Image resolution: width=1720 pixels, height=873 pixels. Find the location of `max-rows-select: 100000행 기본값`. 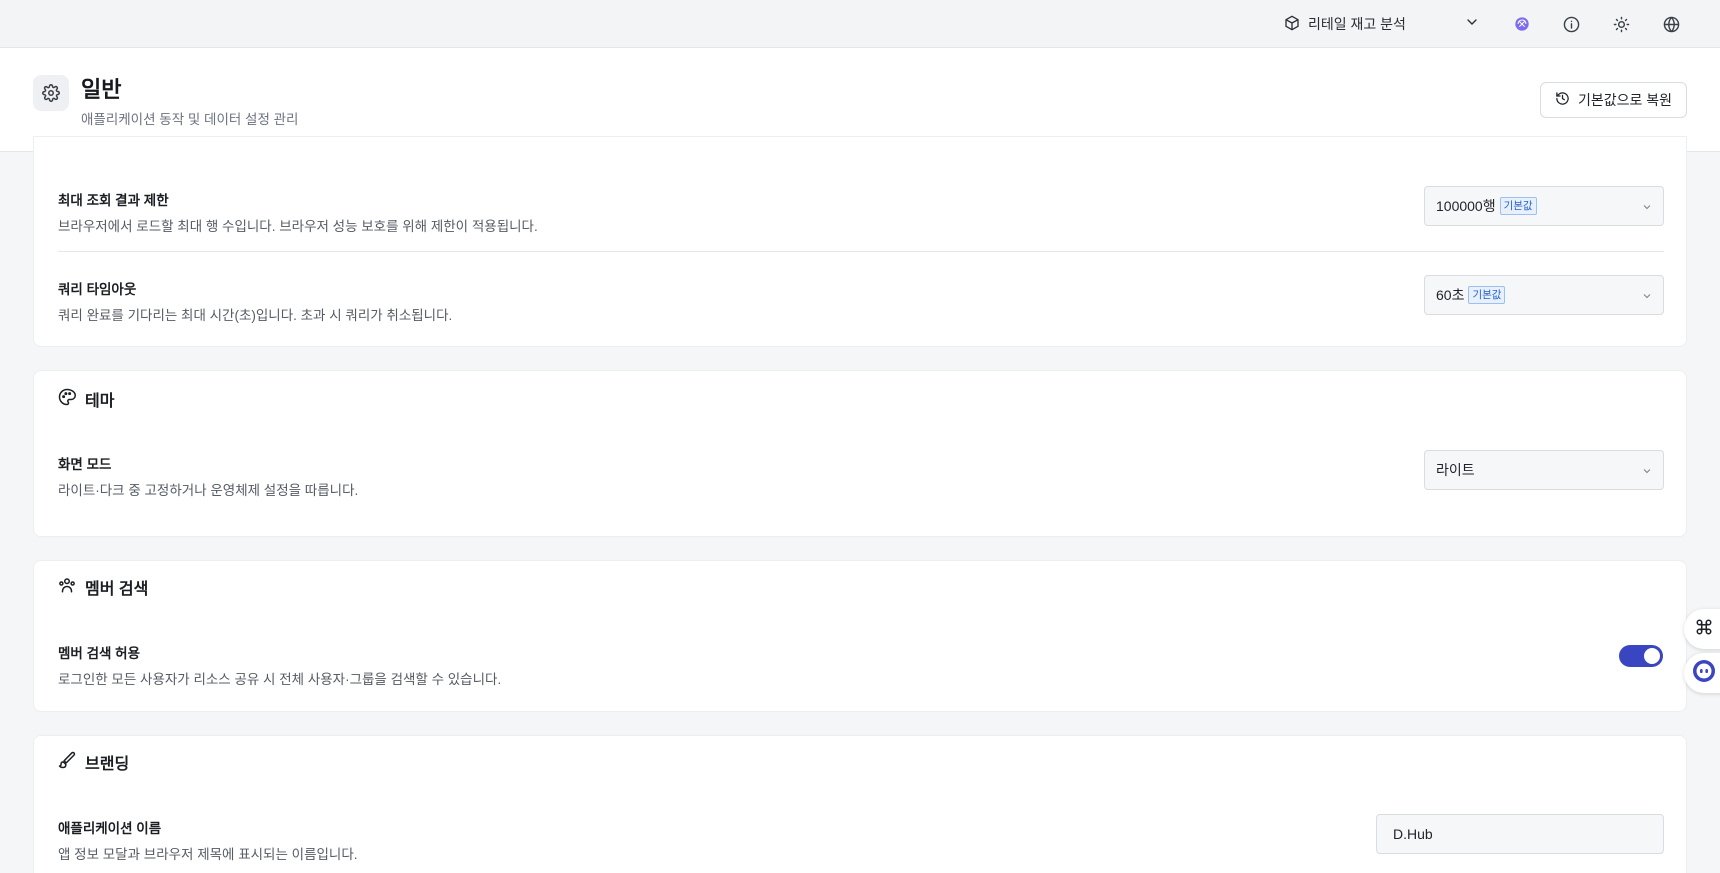

max-rows-select: 100000행 기본값 is located at coordinates (1544, 206).